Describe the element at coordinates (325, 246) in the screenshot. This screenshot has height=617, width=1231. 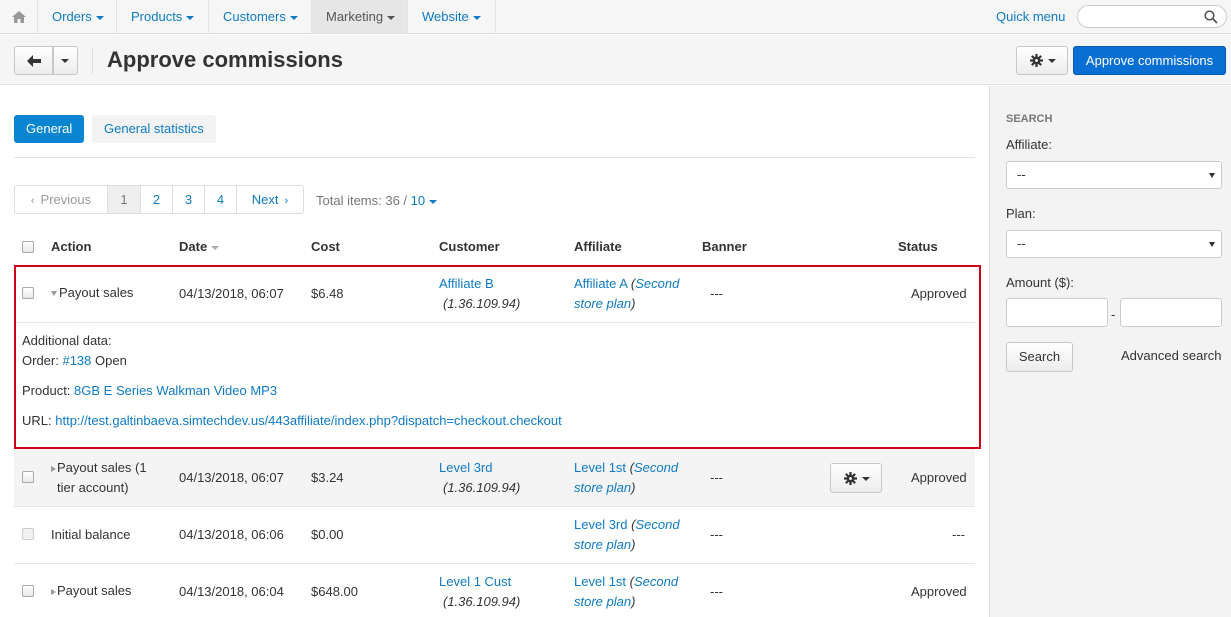
I see `col-cost: Cost` at that location.